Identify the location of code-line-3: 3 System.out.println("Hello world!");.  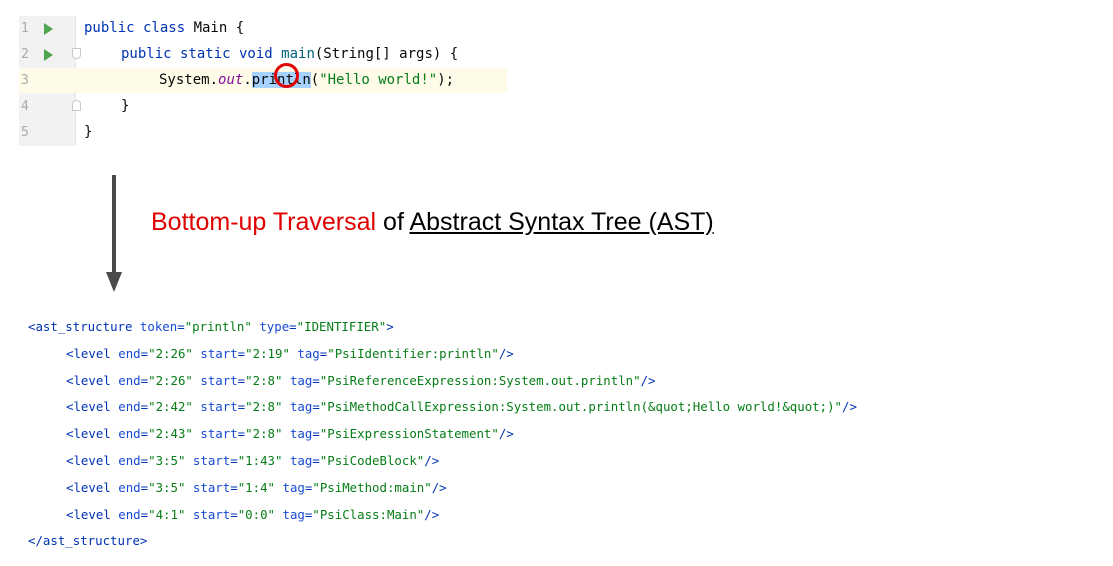
(263, 80).